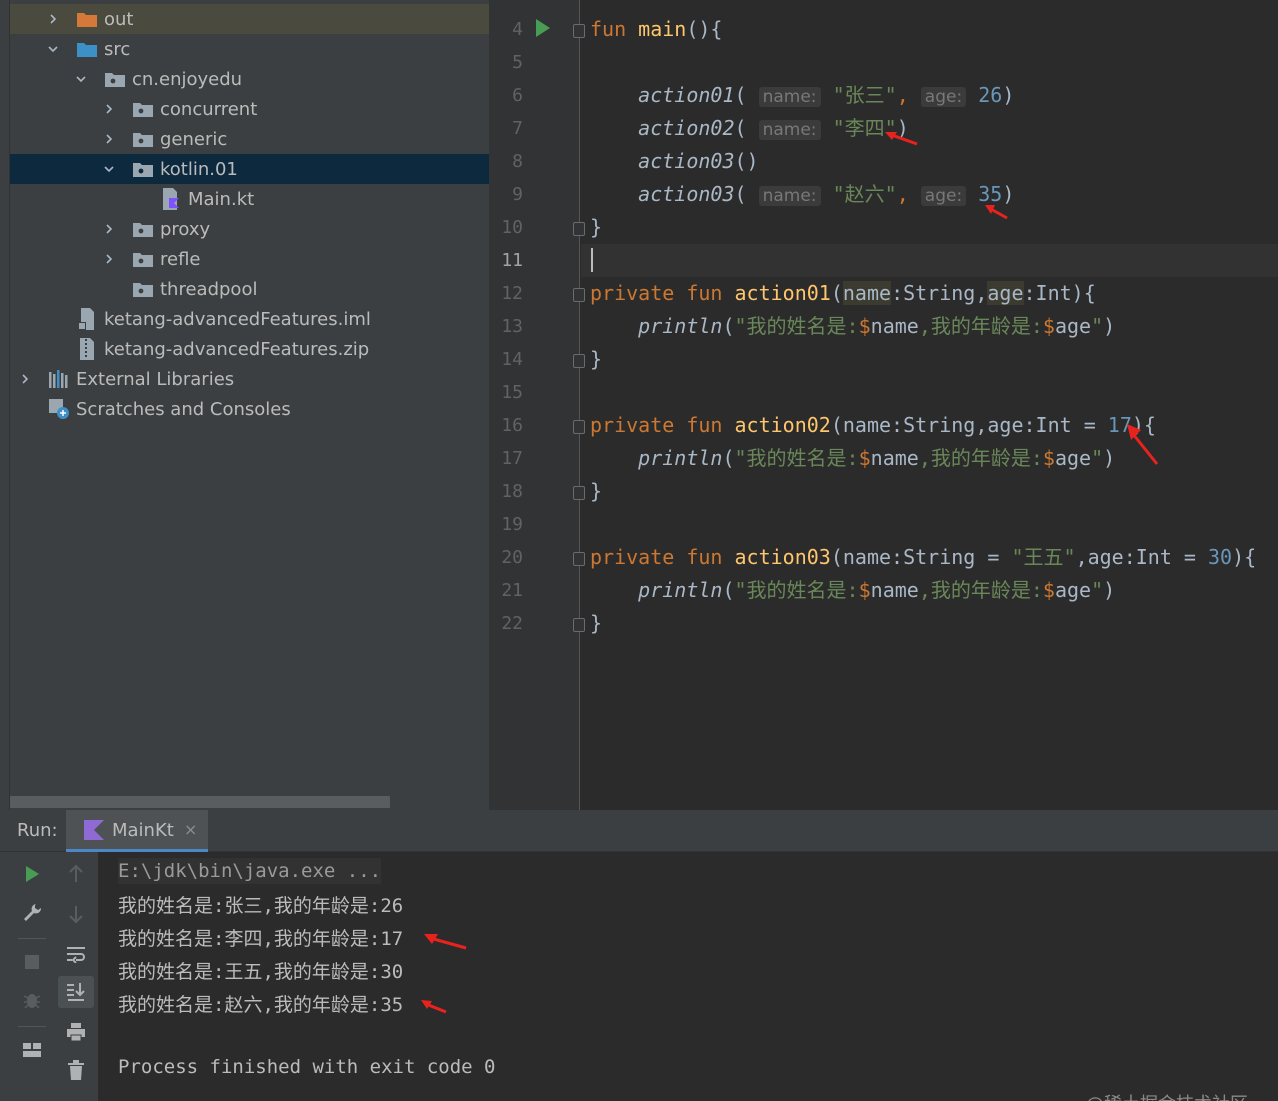  Describe the element at coordinates (249, 229) in the screenshot. I see `tree-item-proxy: proxy` at that location.